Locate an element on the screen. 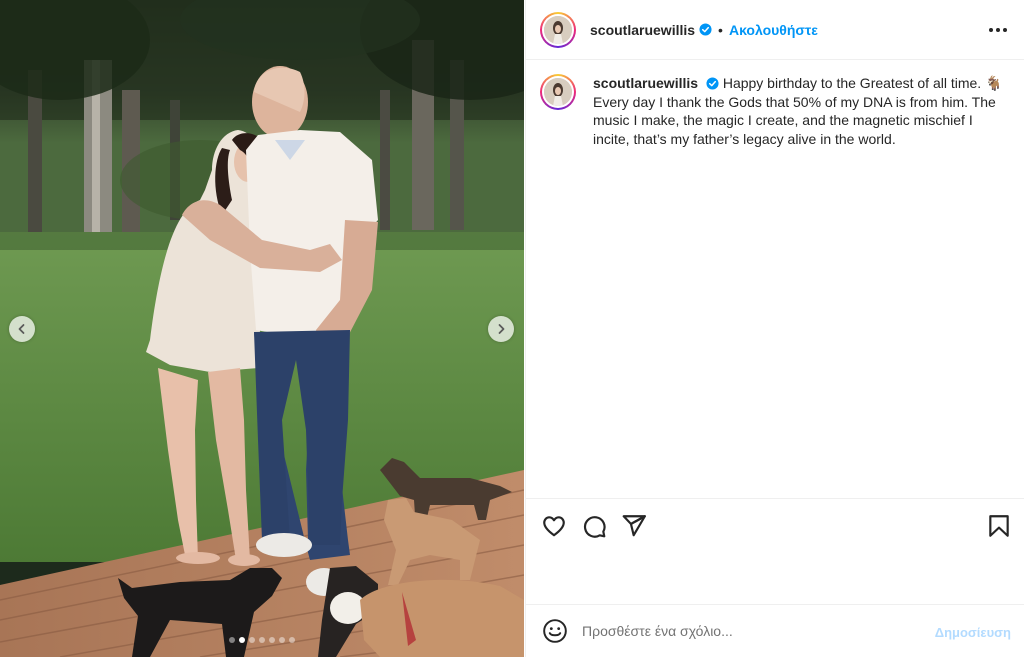  comment-button is located at coordinates (594, 526).